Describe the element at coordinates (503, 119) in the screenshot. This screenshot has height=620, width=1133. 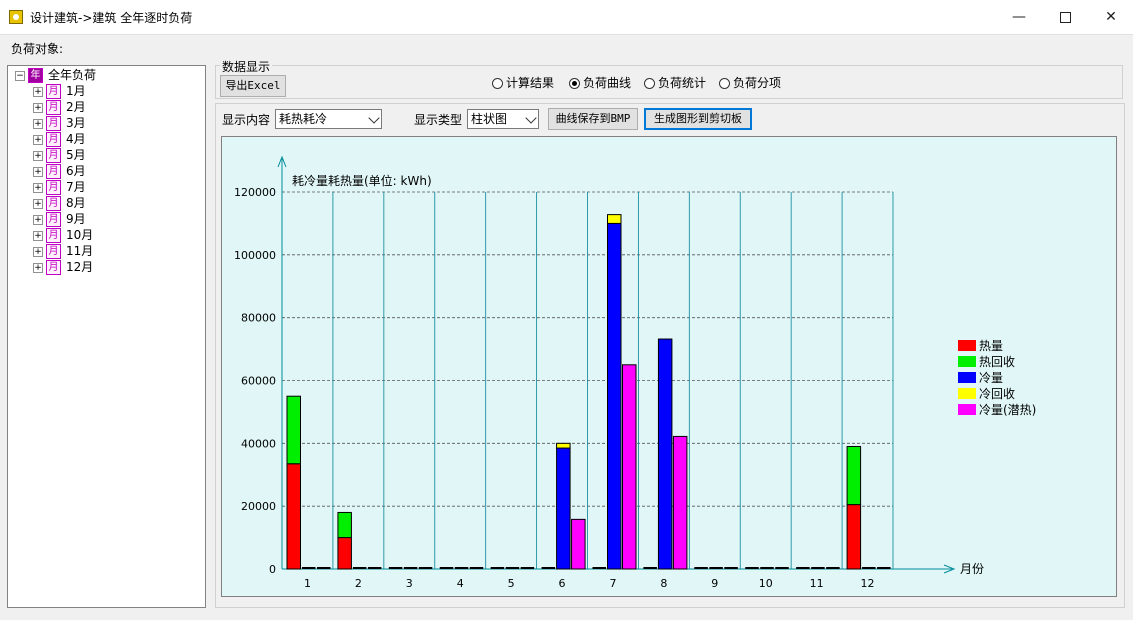
I see `type-select: 柱状图` at that location.